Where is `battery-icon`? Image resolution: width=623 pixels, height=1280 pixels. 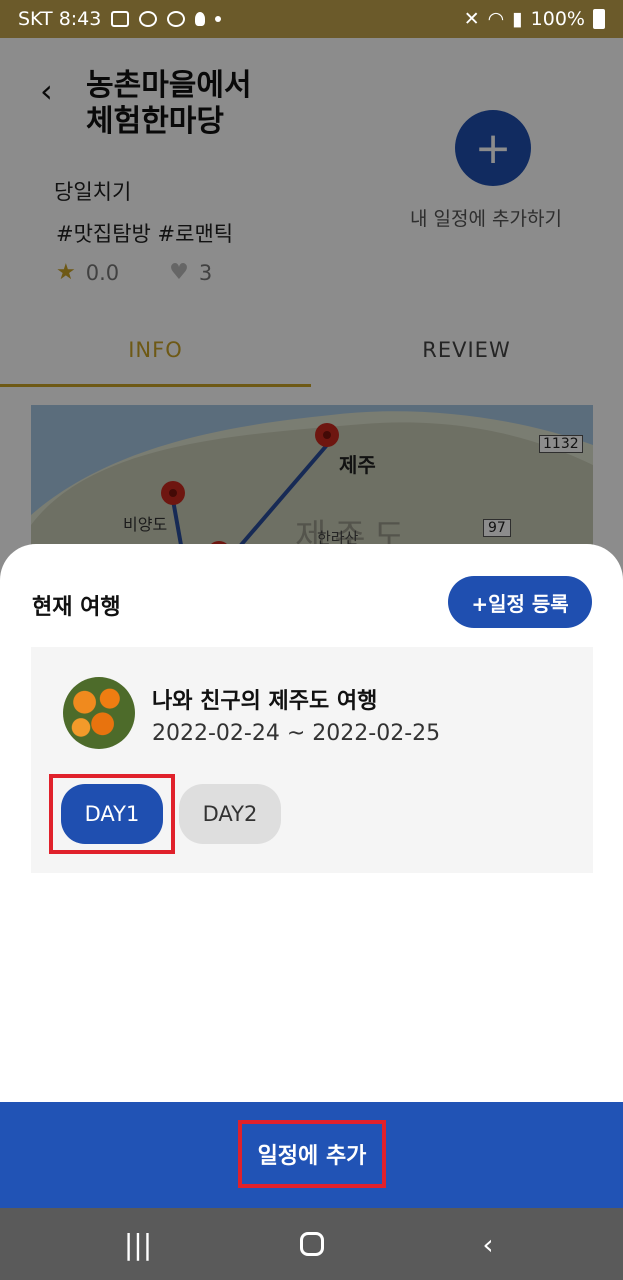
battery-icon is located at coordinates (599, 19).